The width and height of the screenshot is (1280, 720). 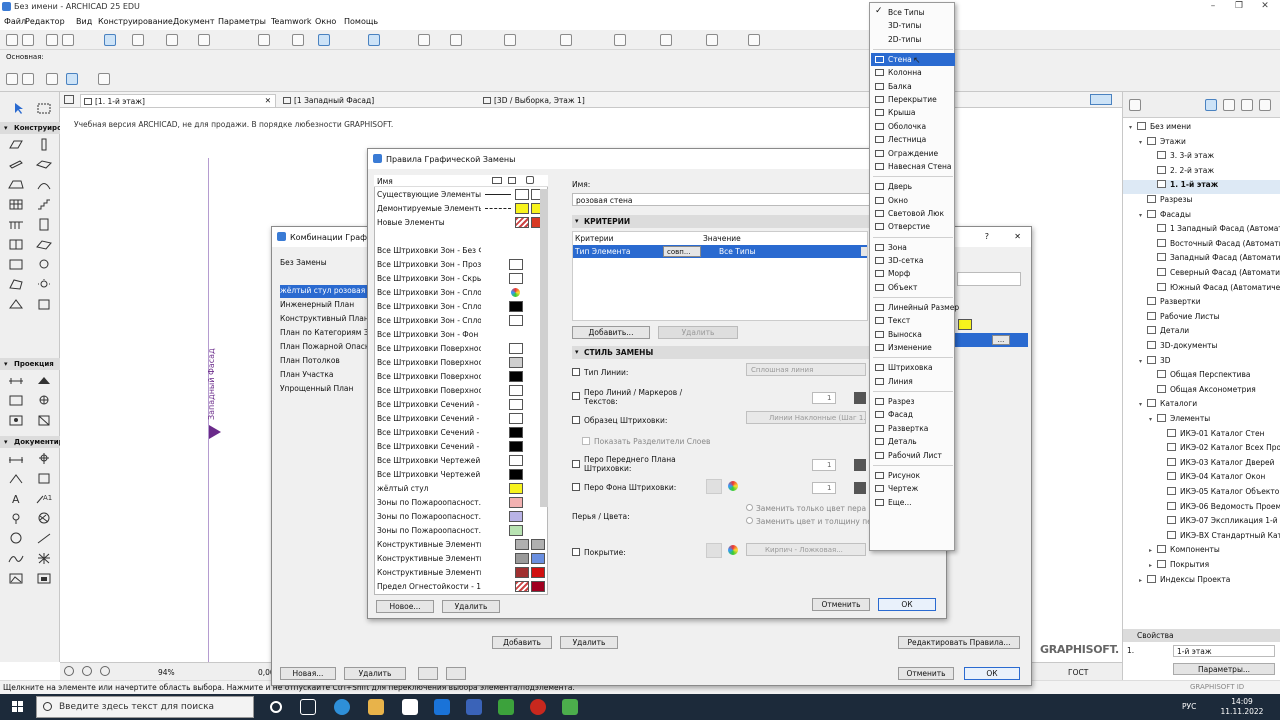 What do you see at coordinates (1201, 391) in the screenshot?
I see `navigator-item: Общая Аксонометрия` at bounding box center [1201, 391].